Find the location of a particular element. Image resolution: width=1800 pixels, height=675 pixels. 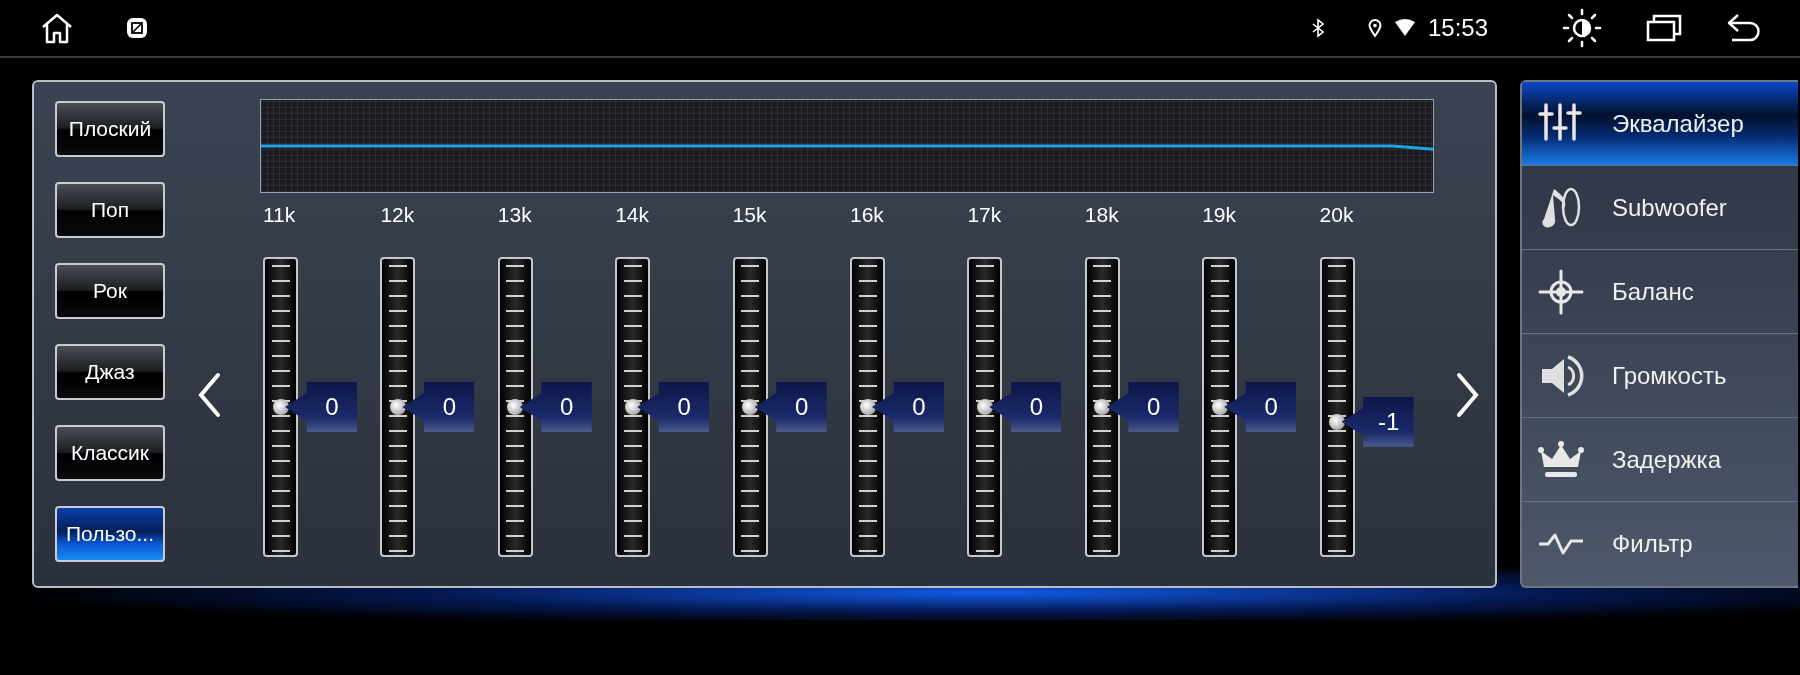

frequency-label: 14k is located at coordinates (632, 215).